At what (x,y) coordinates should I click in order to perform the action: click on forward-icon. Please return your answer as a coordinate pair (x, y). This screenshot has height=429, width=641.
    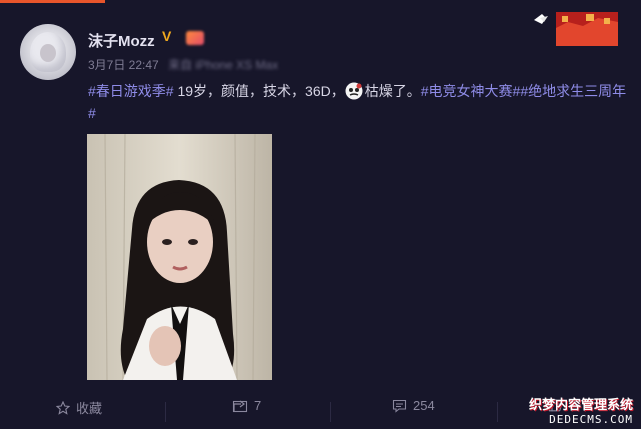
    Looking at the image, I should click on (240, 406).